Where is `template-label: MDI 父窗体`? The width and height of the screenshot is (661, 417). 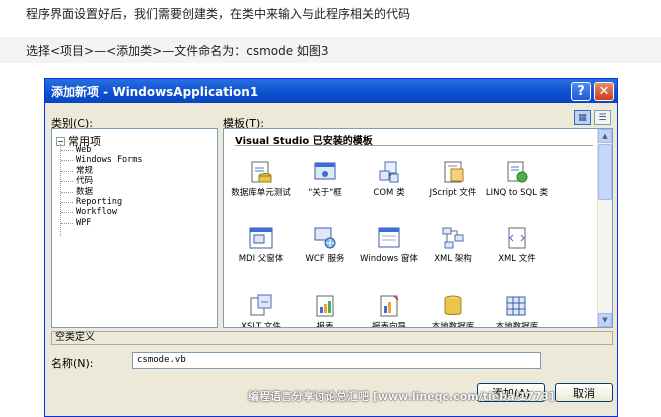
template-label: MDI 父窗体 is located at coordinates (261, 259).